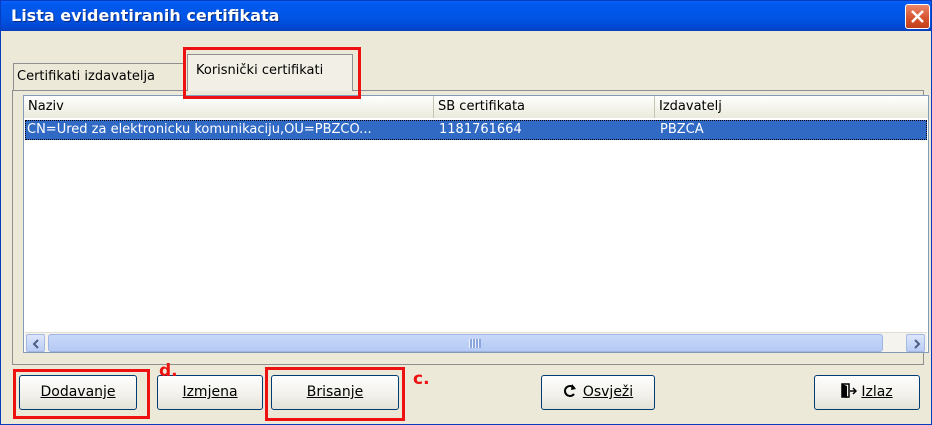 The height and width of the screenshot is (425, 932). What do you see at coordinates (78, 392) in the screenshot?
I see `dodavanje-button: Dodavanje` at bounding box center [78, 392].